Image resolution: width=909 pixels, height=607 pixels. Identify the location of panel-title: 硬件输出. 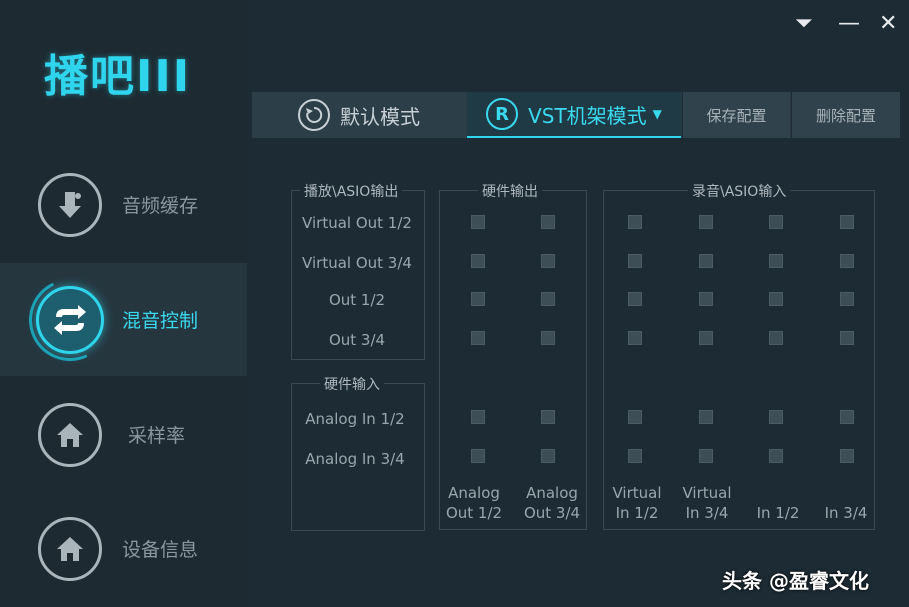
(510, 191).